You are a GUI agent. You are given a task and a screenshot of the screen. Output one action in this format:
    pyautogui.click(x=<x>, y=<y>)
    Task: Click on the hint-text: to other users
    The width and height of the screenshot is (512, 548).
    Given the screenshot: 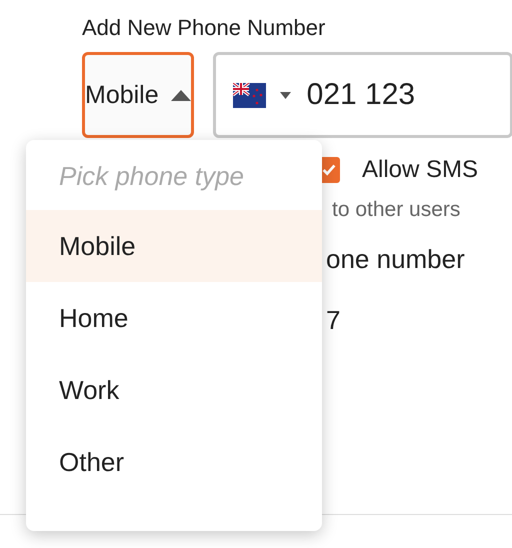 What is the action you would take?
    pyautogui.click(x=397, y=210)
    